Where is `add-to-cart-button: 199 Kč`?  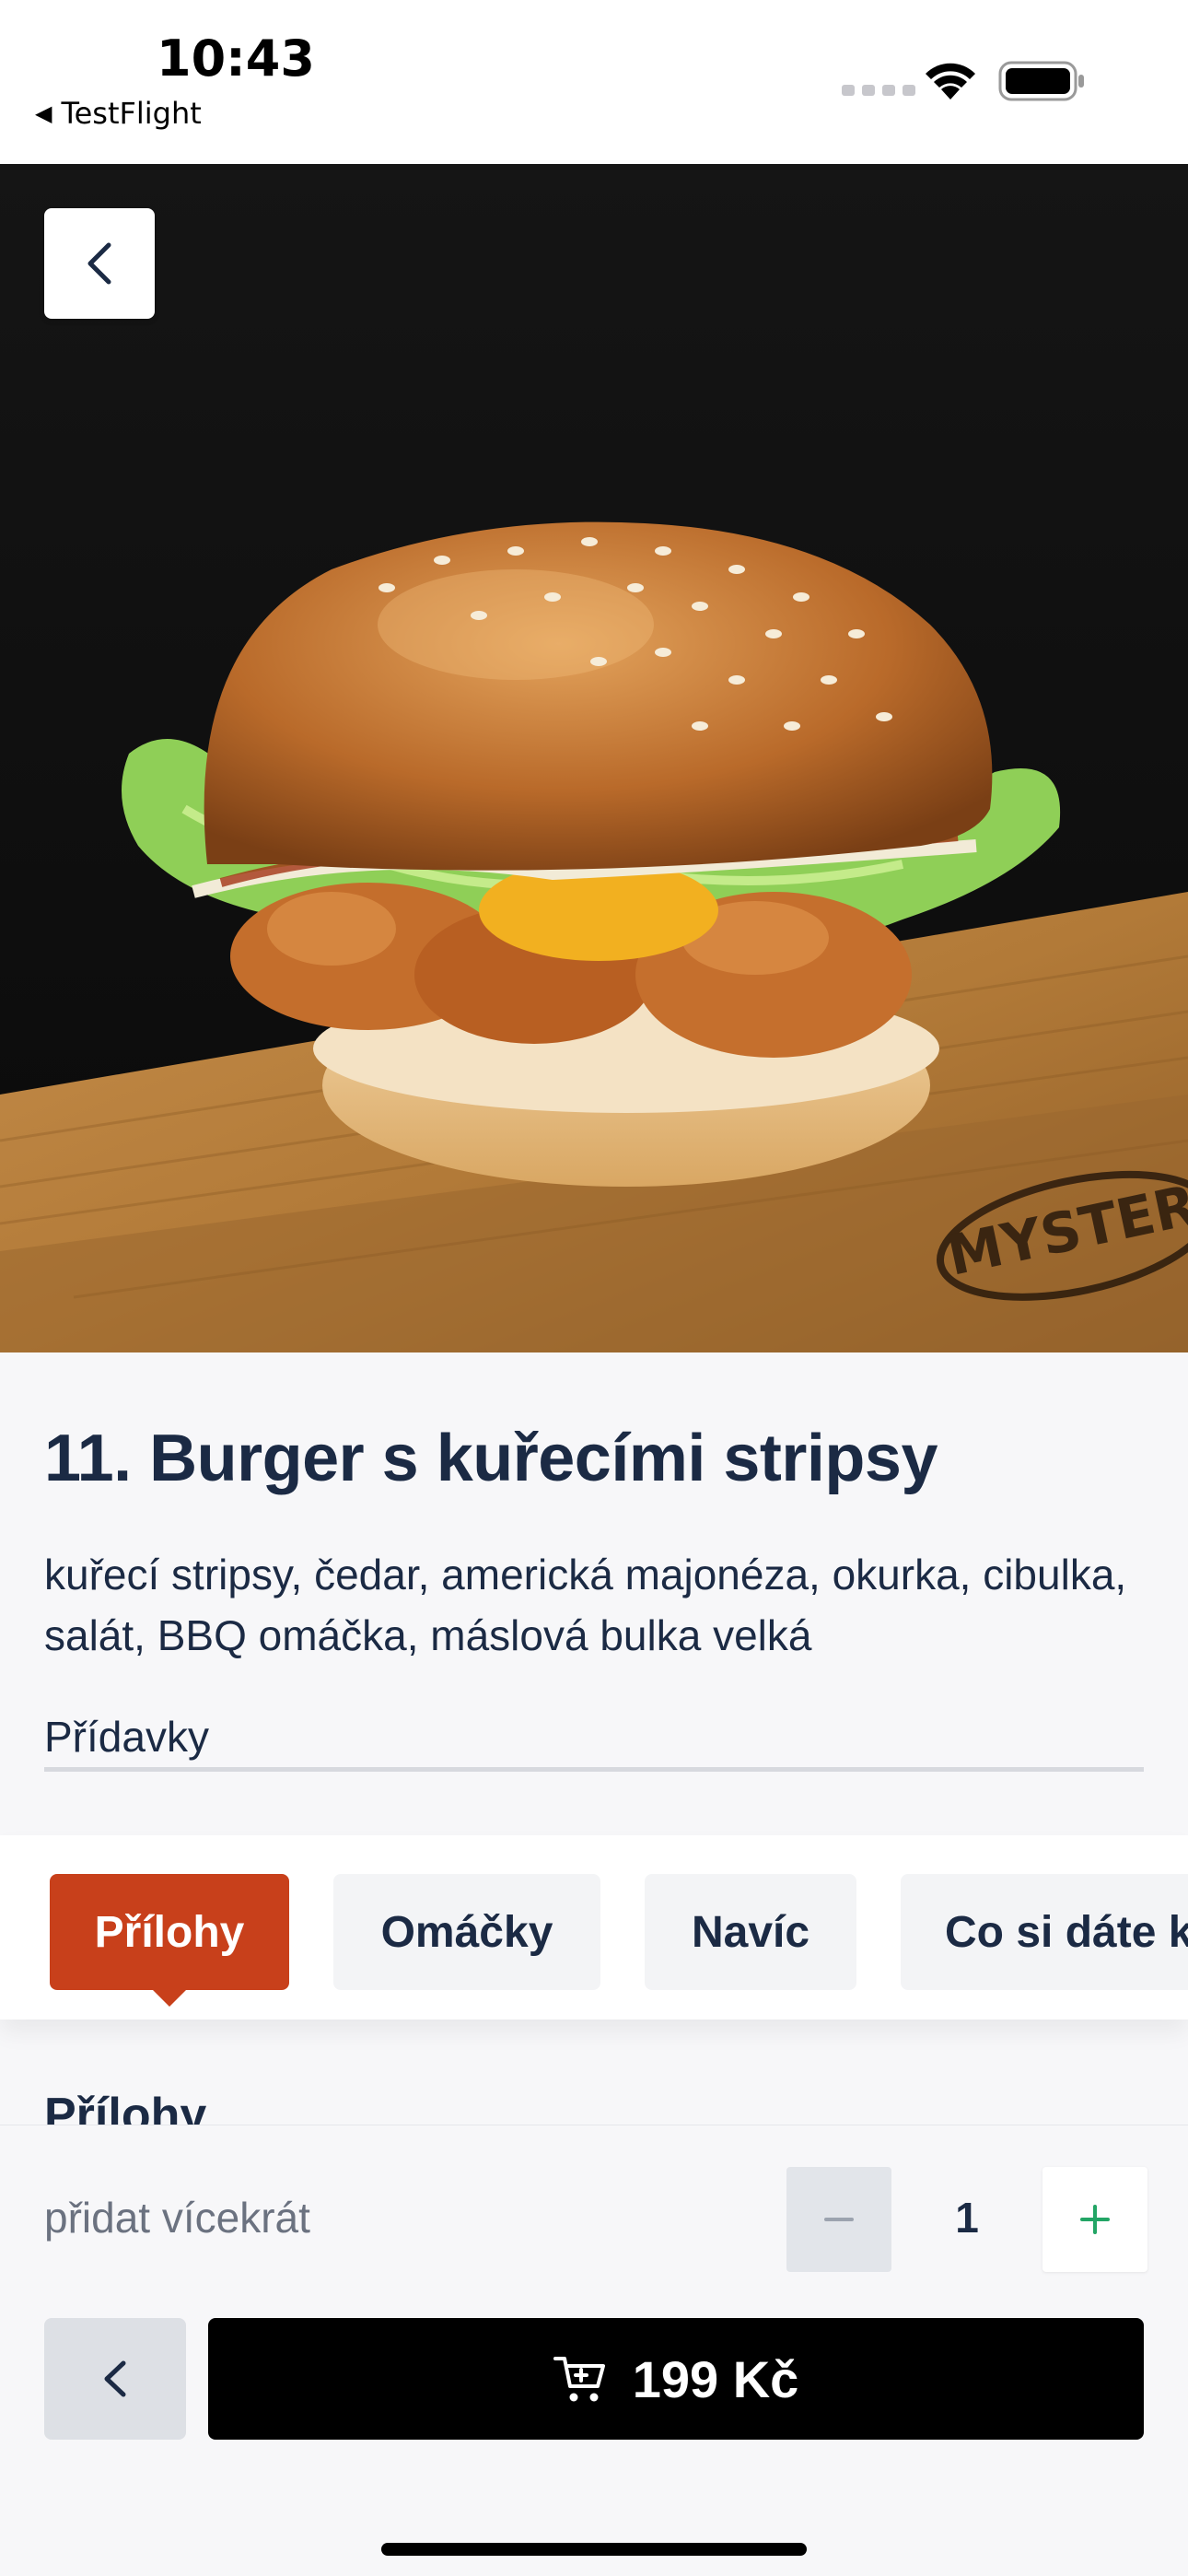
add-to-cart-button: 199 Kč is located at coordinates (676, 2379).